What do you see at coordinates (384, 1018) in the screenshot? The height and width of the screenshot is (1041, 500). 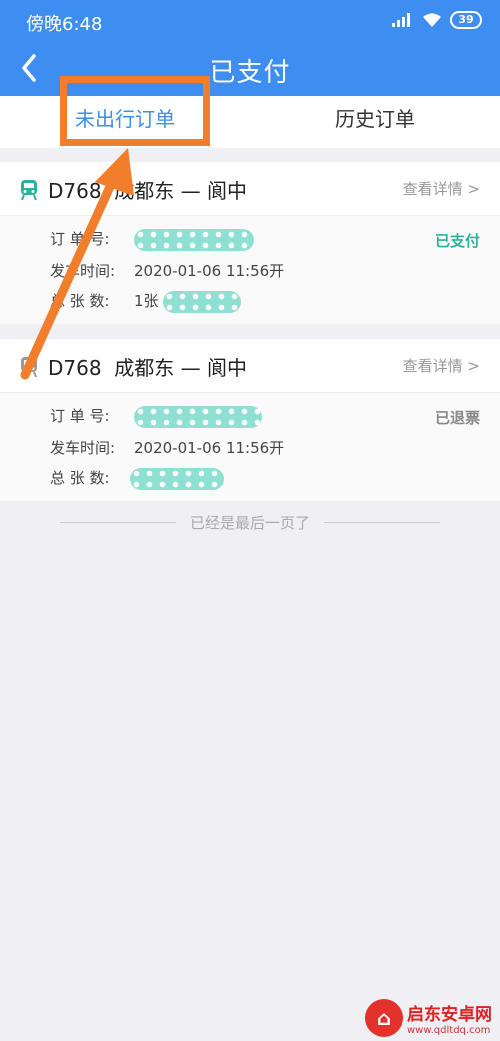 I see `watermark-logo-icon: ⌂` at bounding box center [384, 1018].